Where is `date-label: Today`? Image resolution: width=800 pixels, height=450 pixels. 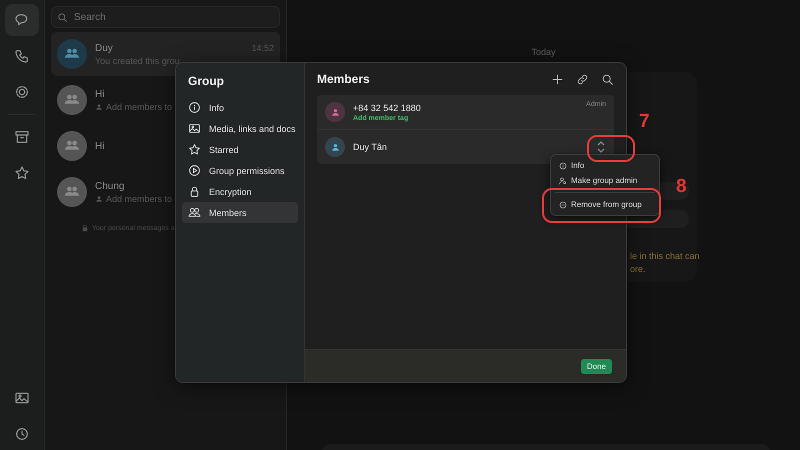
date-label: Today is located at coordinates (543, 52).